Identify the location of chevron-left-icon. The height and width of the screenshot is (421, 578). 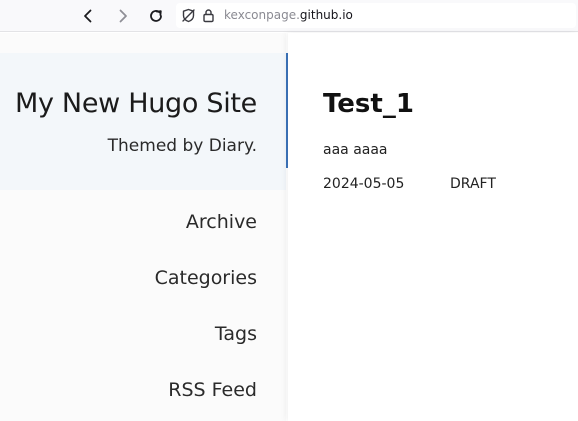
(88, 16).